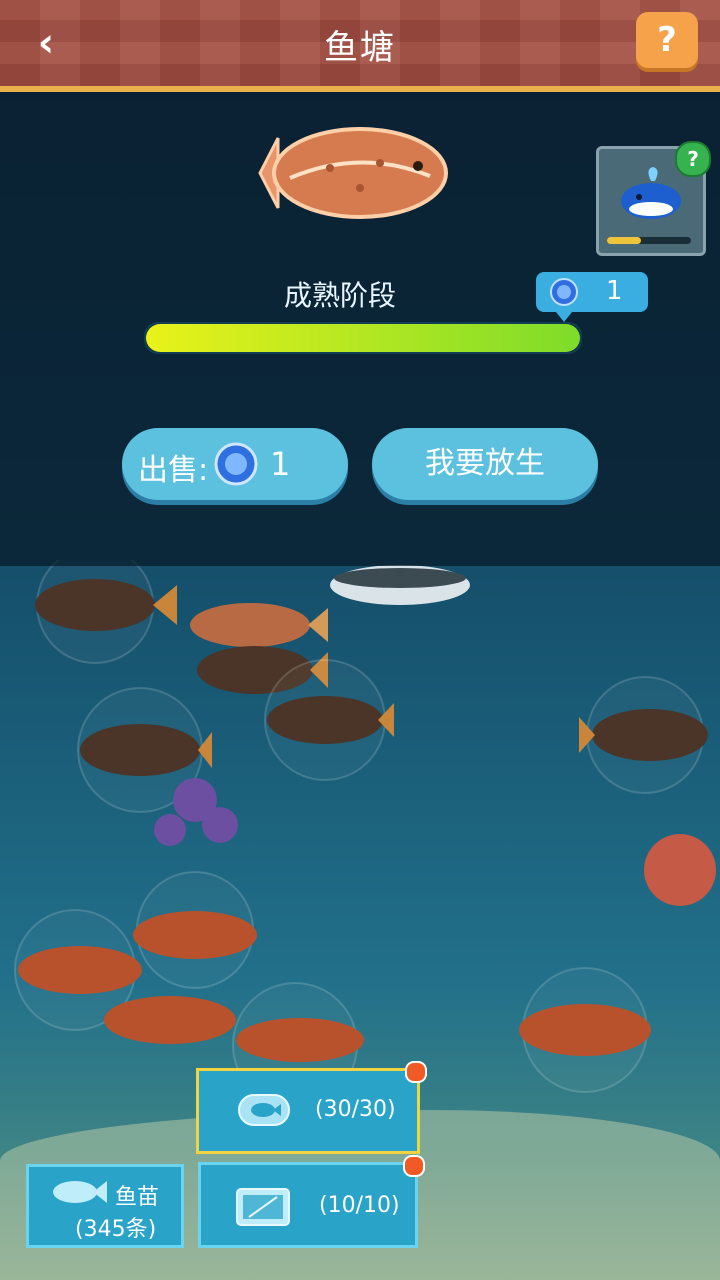 This screenshot has width=720, height=1280. Describe the element at coordinates (264, 1110) in the screenshot. I see `fish-tag-icon` at that location.